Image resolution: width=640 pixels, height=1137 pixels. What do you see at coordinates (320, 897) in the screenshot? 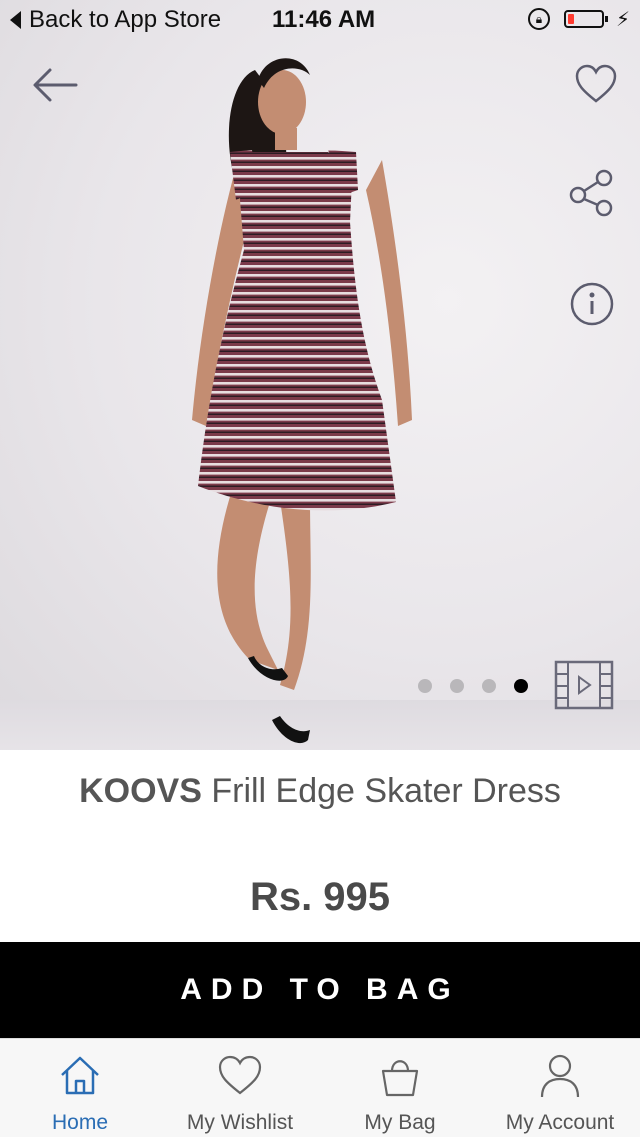
I see `product-price: Rs. 995` at bounding box center [320, 897].